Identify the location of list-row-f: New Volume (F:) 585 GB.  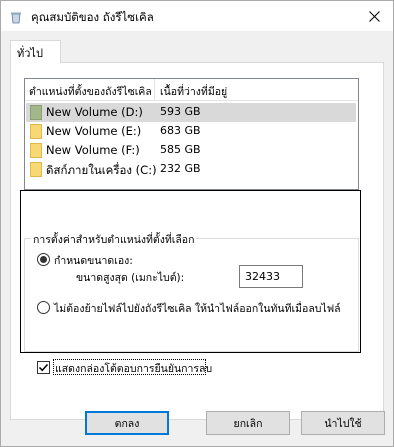
(191, 150).